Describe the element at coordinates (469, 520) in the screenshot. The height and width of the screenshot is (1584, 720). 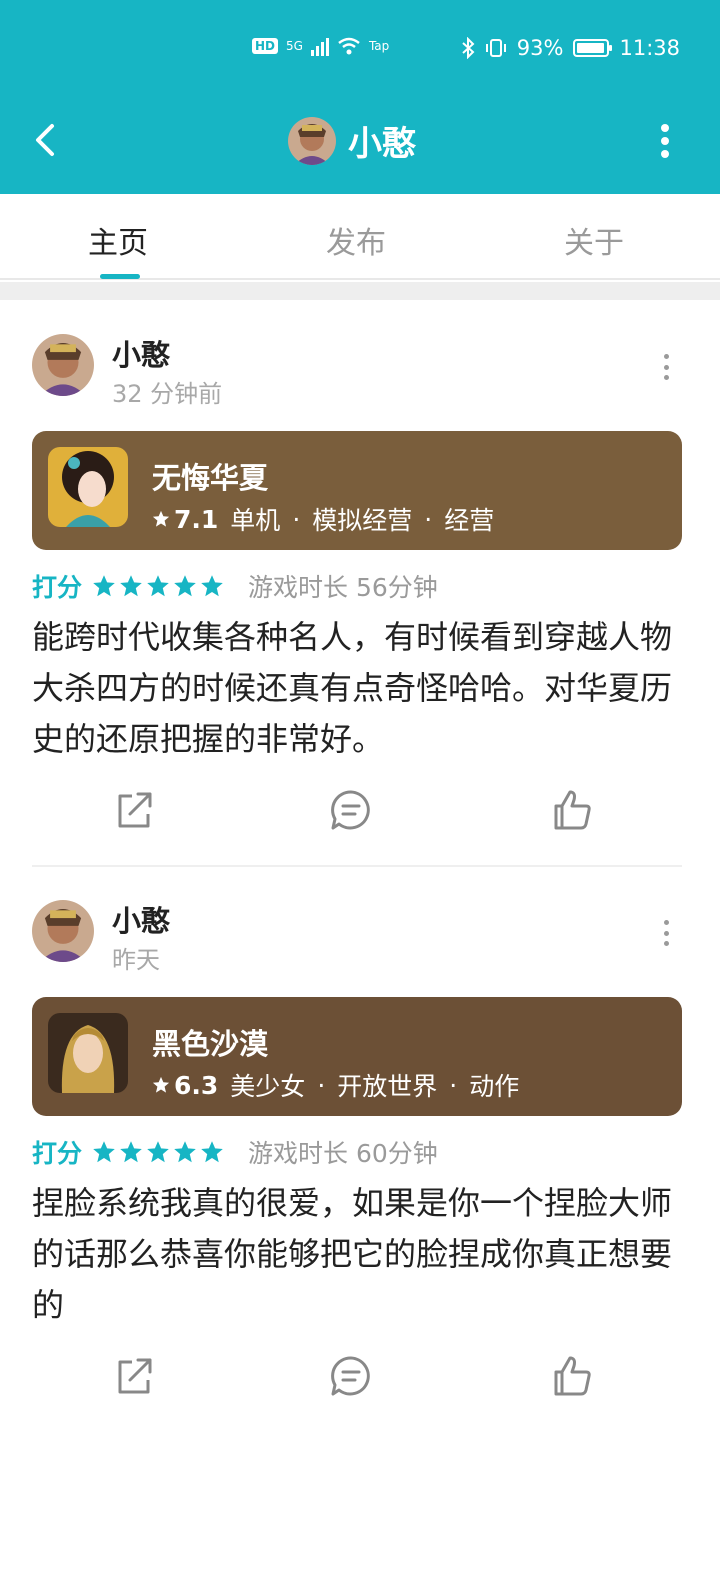
I see `game-tag: 经营` at that location.